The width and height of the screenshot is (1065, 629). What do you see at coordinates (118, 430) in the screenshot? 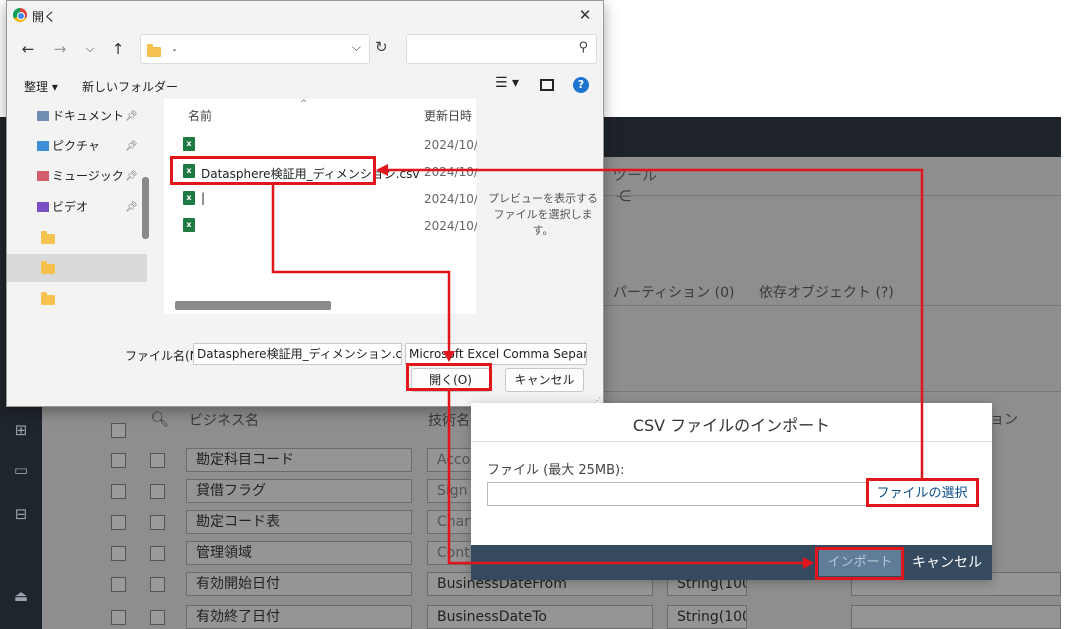
I see `select-all-checkbox` at bounding box center [118, 430].